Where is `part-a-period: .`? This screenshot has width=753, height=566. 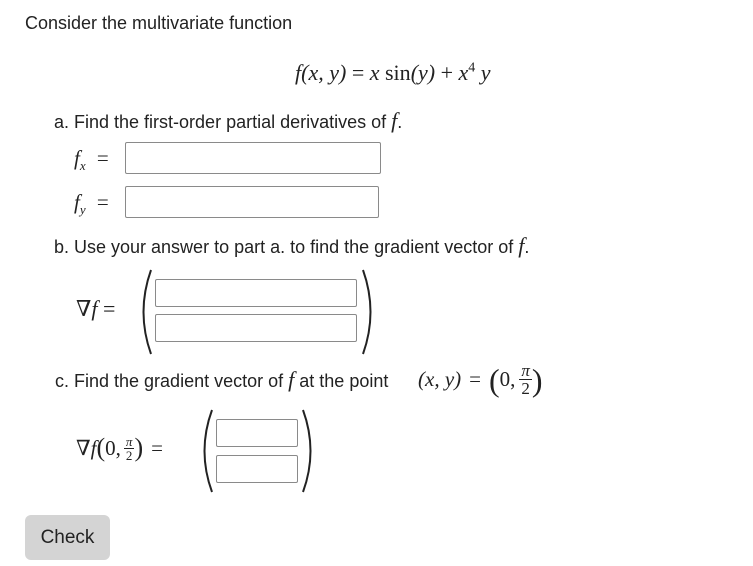
part-a-period: . is located at coordinates (400, 122).